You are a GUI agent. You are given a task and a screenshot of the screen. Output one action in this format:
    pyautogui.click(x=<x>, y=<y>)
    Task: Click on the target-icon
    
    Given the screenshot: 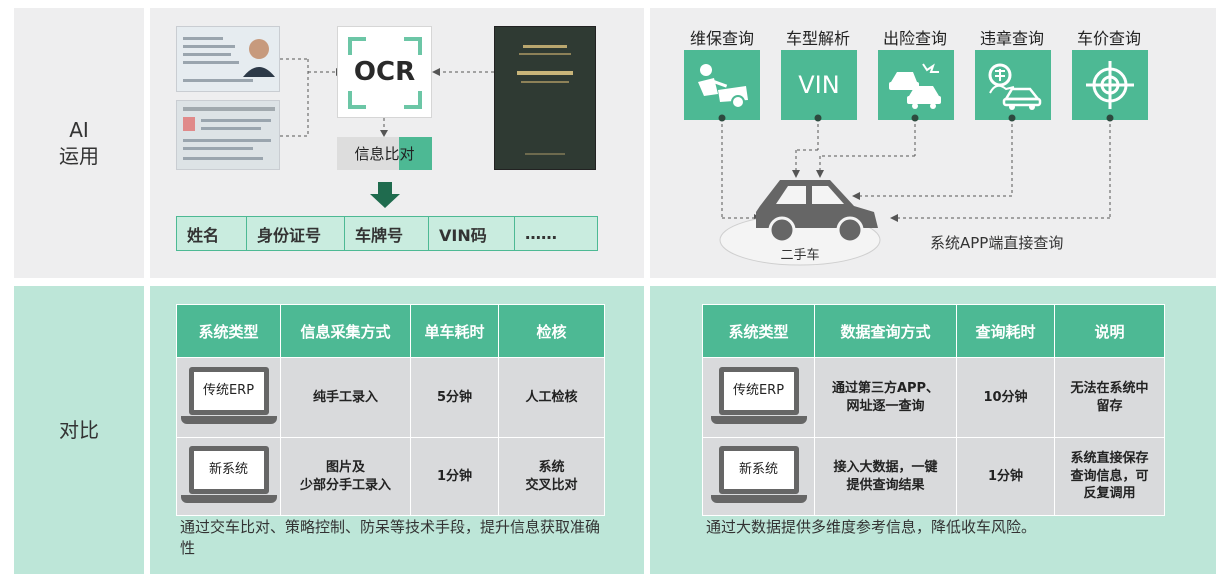 What is the action you would take?
    pyautogui.click(x=1110, y=85)
    